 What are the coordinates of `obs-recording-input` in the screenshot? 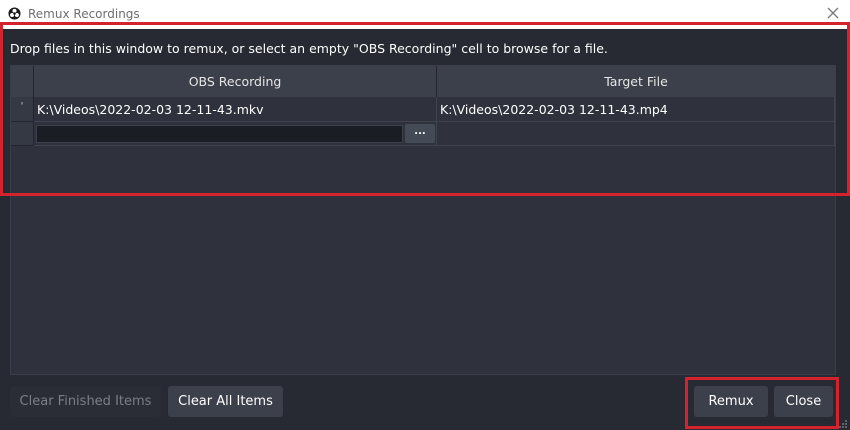 It's located at (219, 134).